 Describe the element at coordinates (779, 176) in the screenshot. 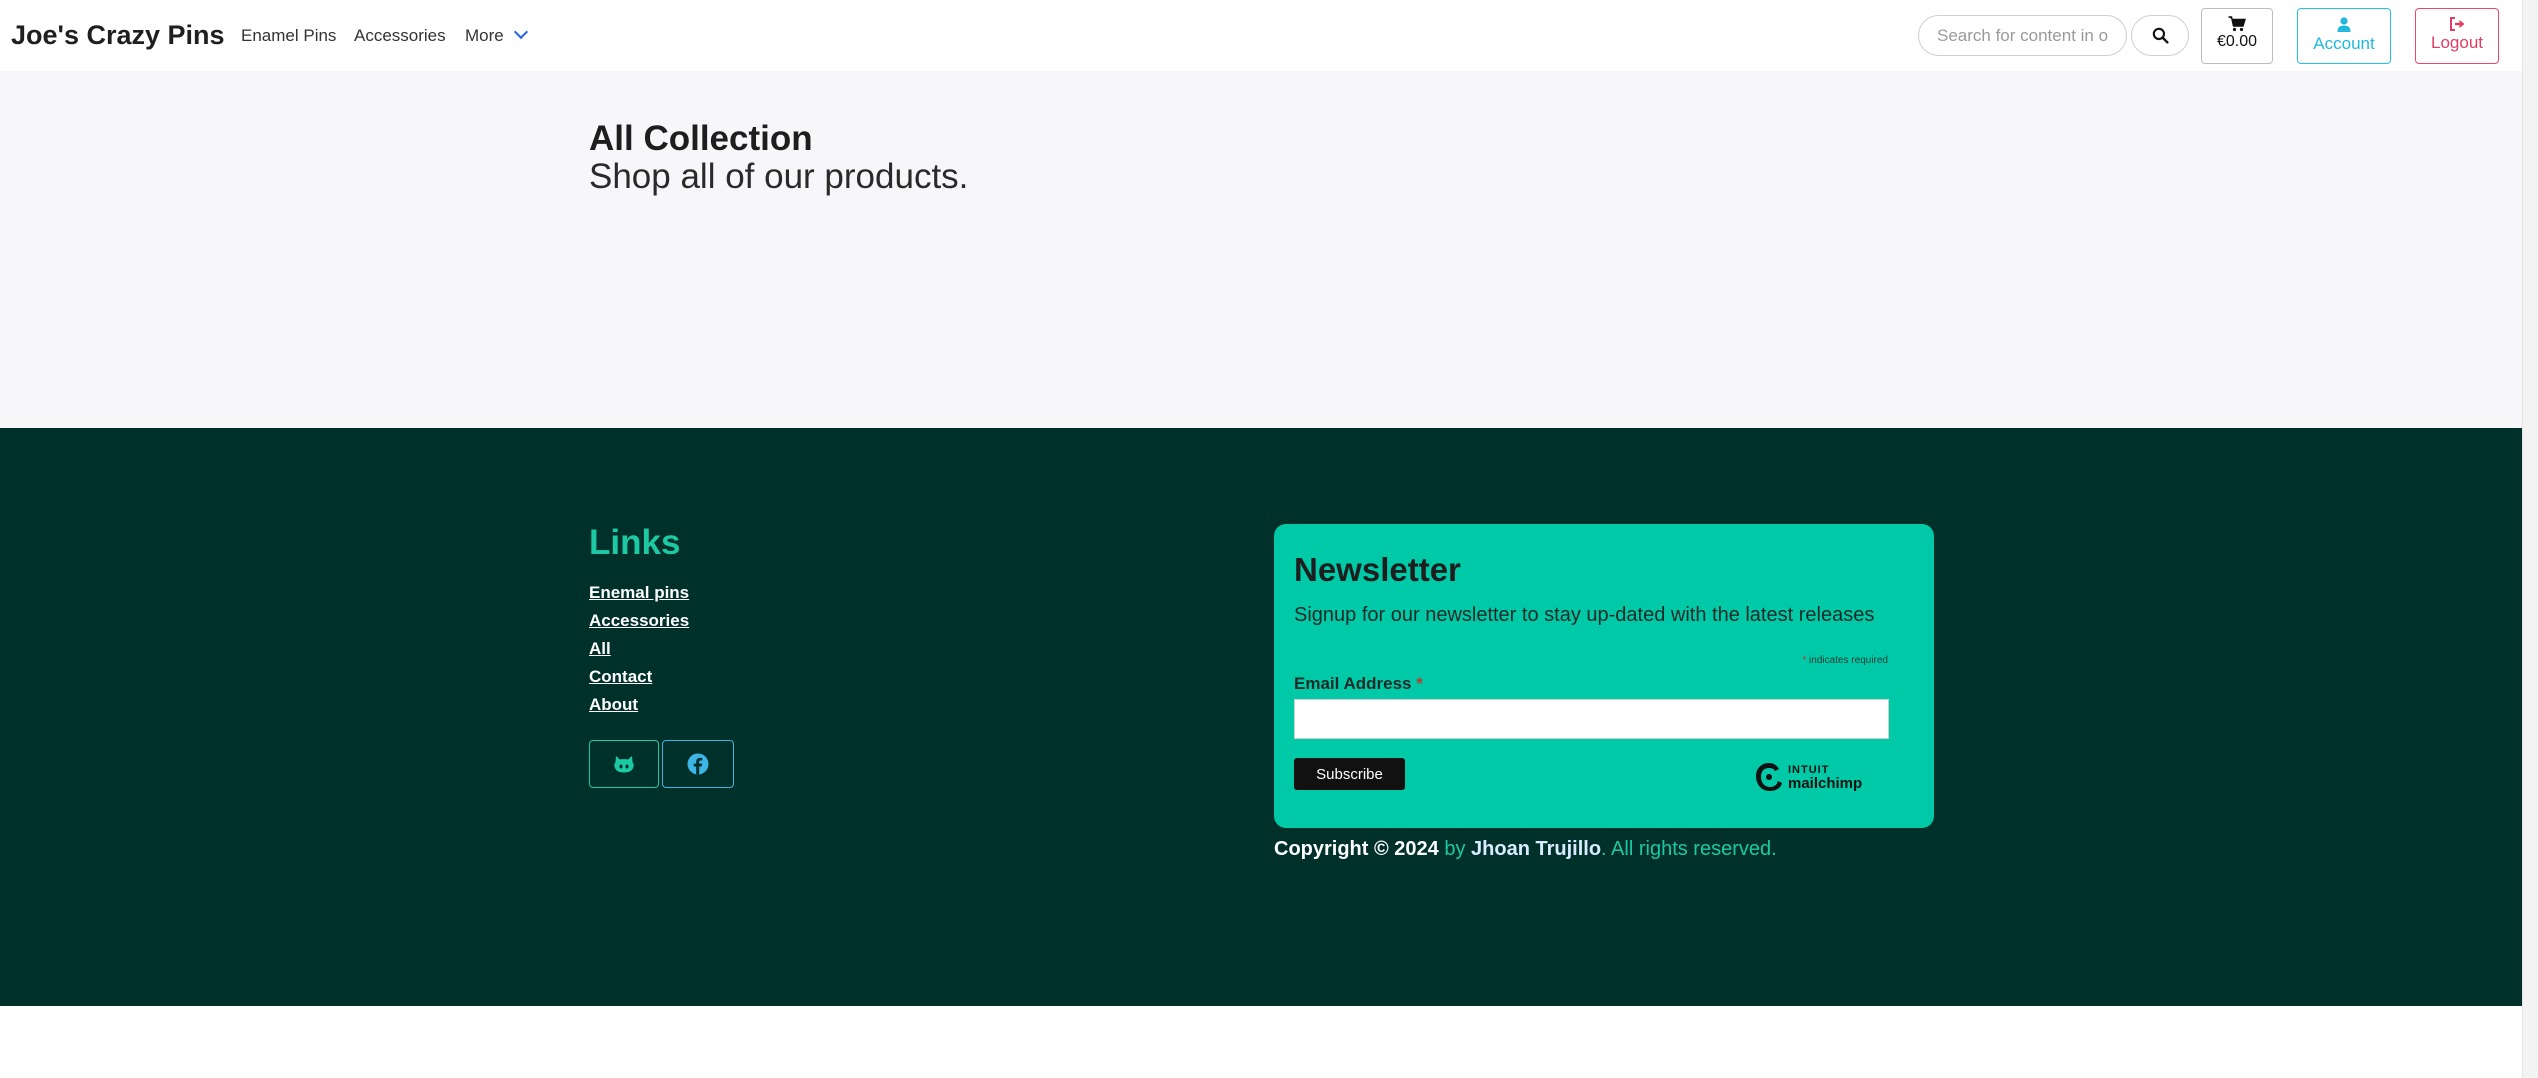

I see `page-subtitle: Shop all of our products.` at that location.